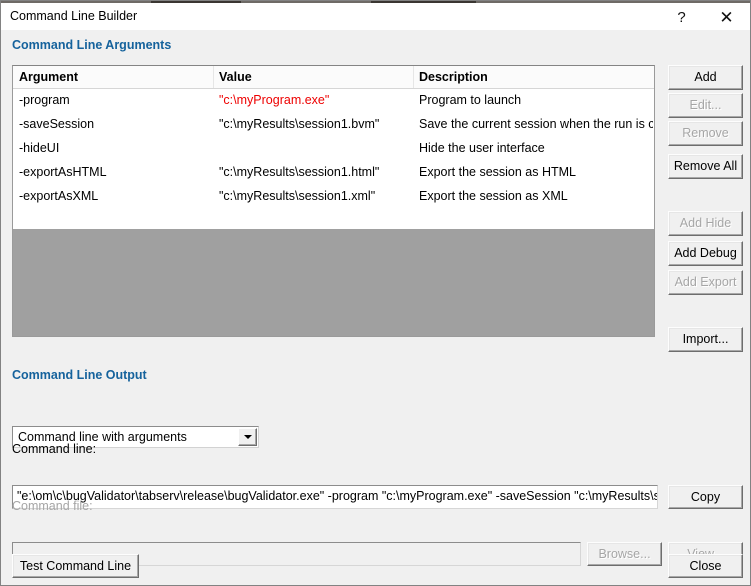 Image resolution: width=751 pixels, height=586 pixels. Describe the element at coordinates (705, 223) in the screenshot. I see `add-hide-button: Add Hide` at that location.